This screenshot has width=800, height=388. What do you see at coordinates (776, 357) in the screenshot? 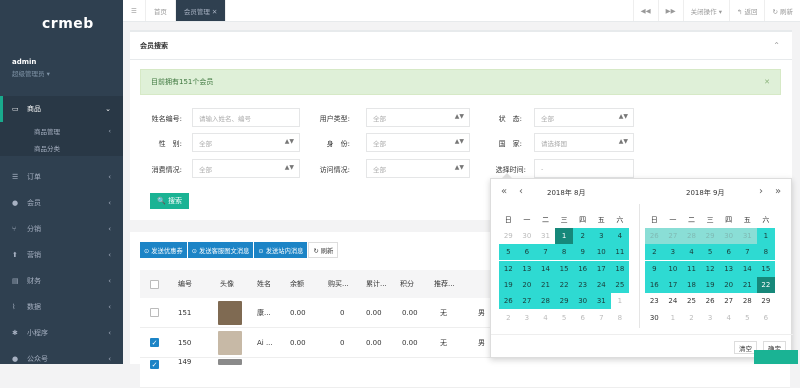
I see `floating-action-button` at bounding box center [776, 357].